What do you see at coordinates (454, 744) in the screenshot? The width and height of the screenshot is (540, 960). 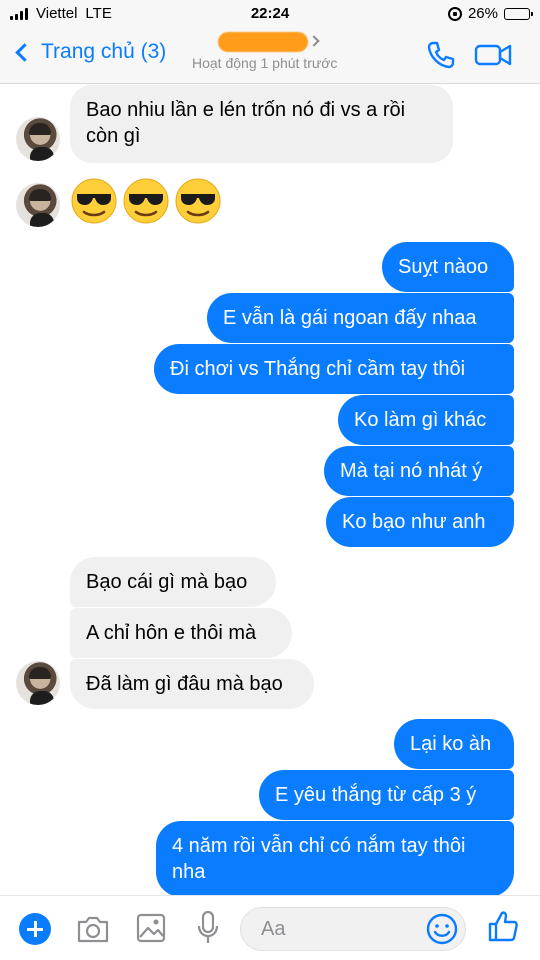 I see `outgoing-message: Lại ko àh` at bounding box center [454, 744].